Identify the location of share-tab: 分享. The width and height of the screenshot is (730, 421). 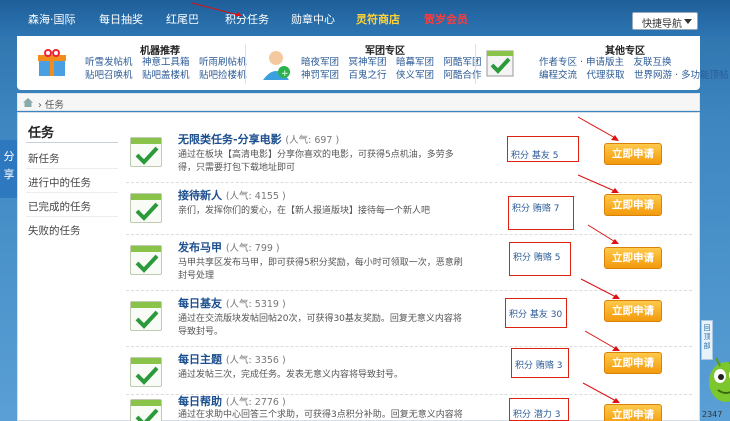
(9, 169).